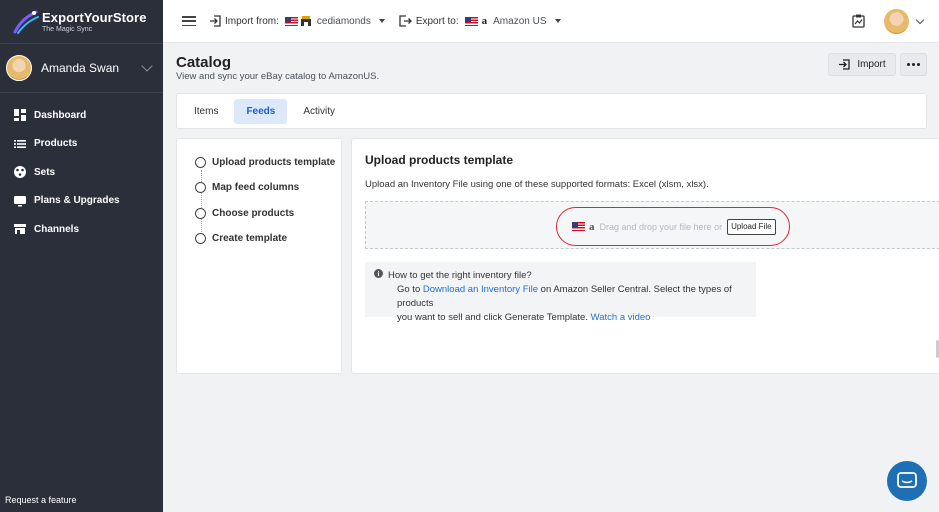  What do you see at coordinates (409, 289) in the screenshot?
I see `help-go-to: Go to` at bounding box center [409, 289].